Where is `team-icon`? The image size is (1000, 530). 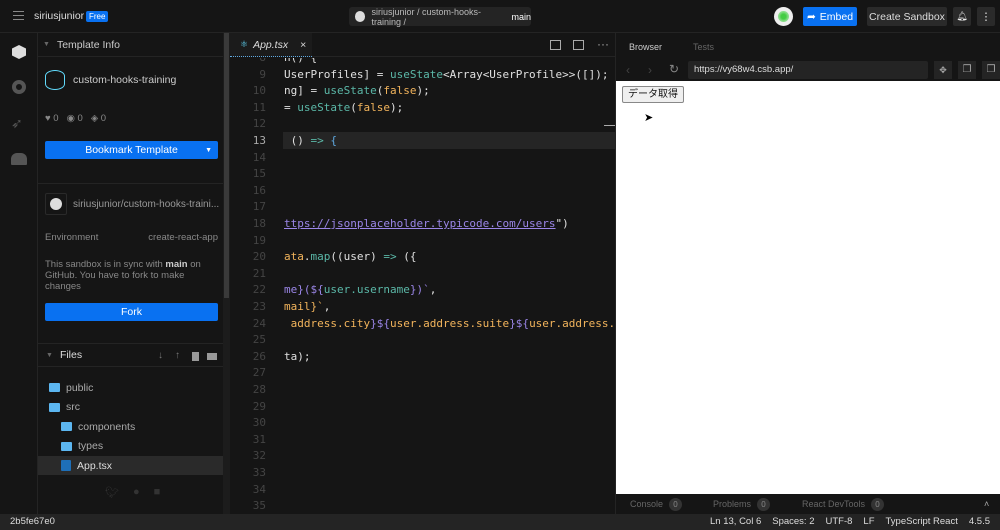 team-icon is located at coordinates (19, 159).